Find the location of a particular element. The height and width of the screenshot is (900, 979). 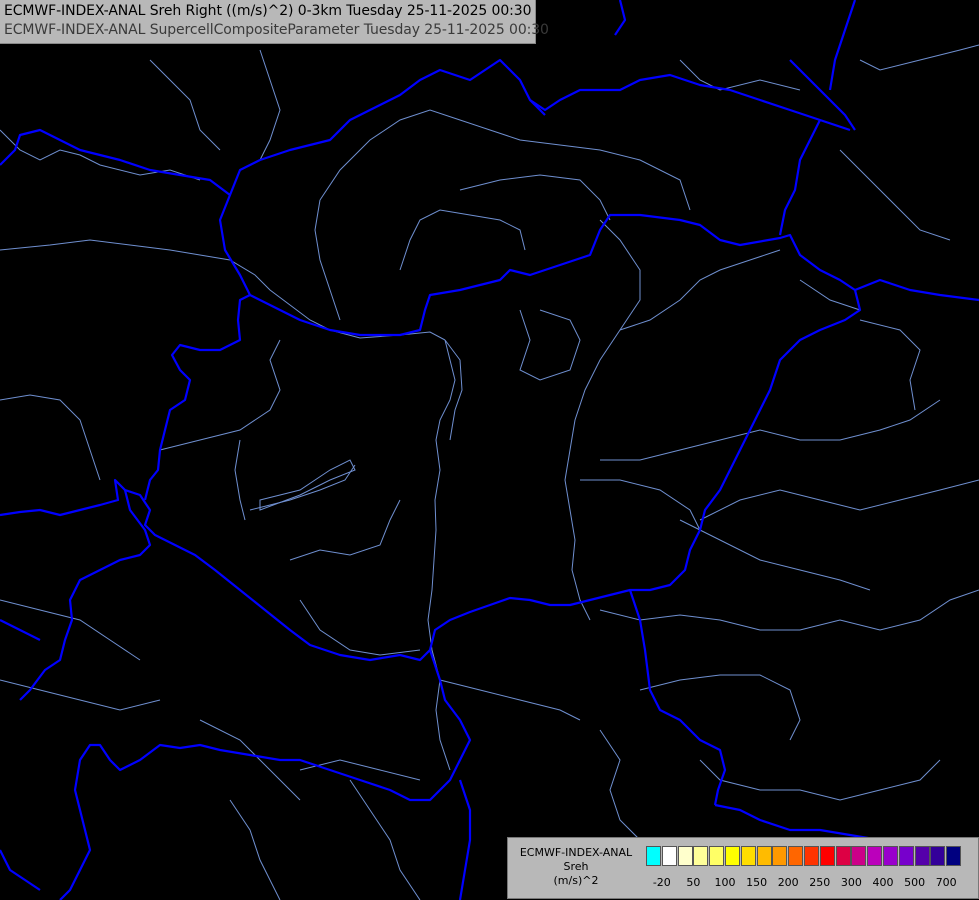

legend-tick-label: 150 is located at coordinates (757, 882).